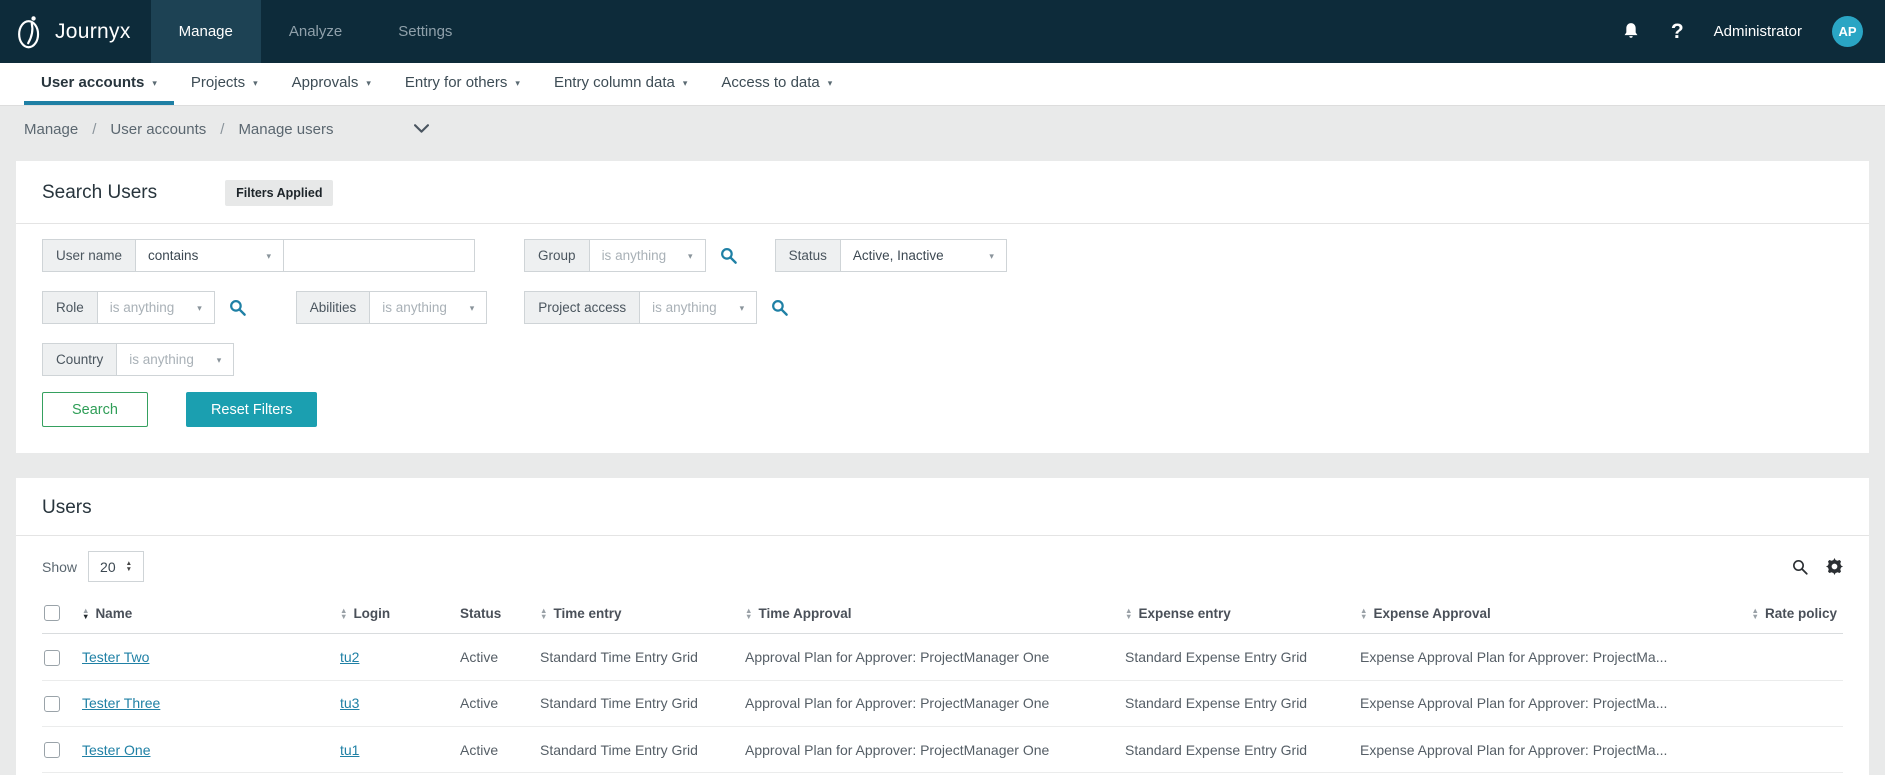  Describe the element at coordinates (494, 614) in the screenshot. I see `column-header-status: Status` at that location.